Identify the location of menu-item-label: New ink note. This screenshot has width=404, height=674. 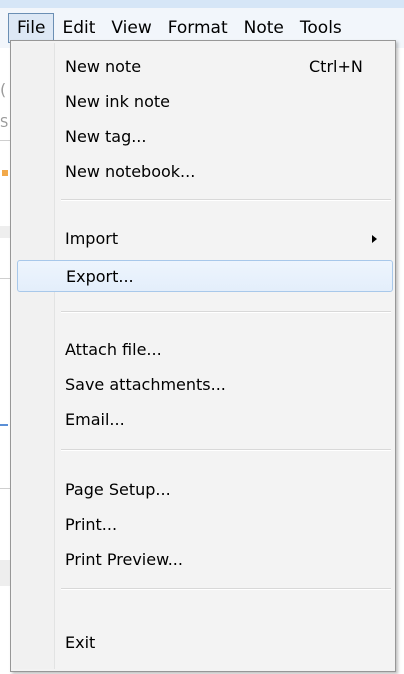
(117, 101).